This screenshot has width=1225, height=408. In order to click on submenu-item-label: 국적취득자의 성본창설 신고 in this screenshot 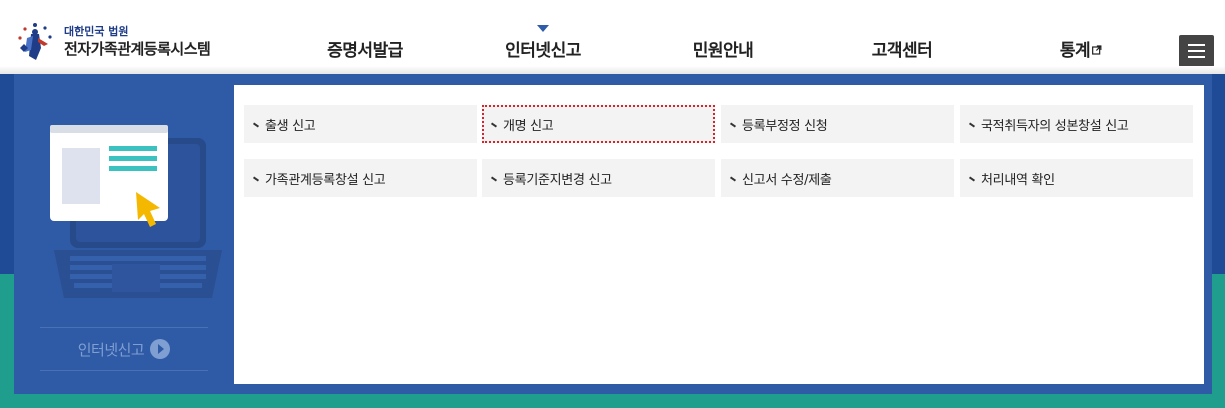, I will do `click(1055, 126)`.